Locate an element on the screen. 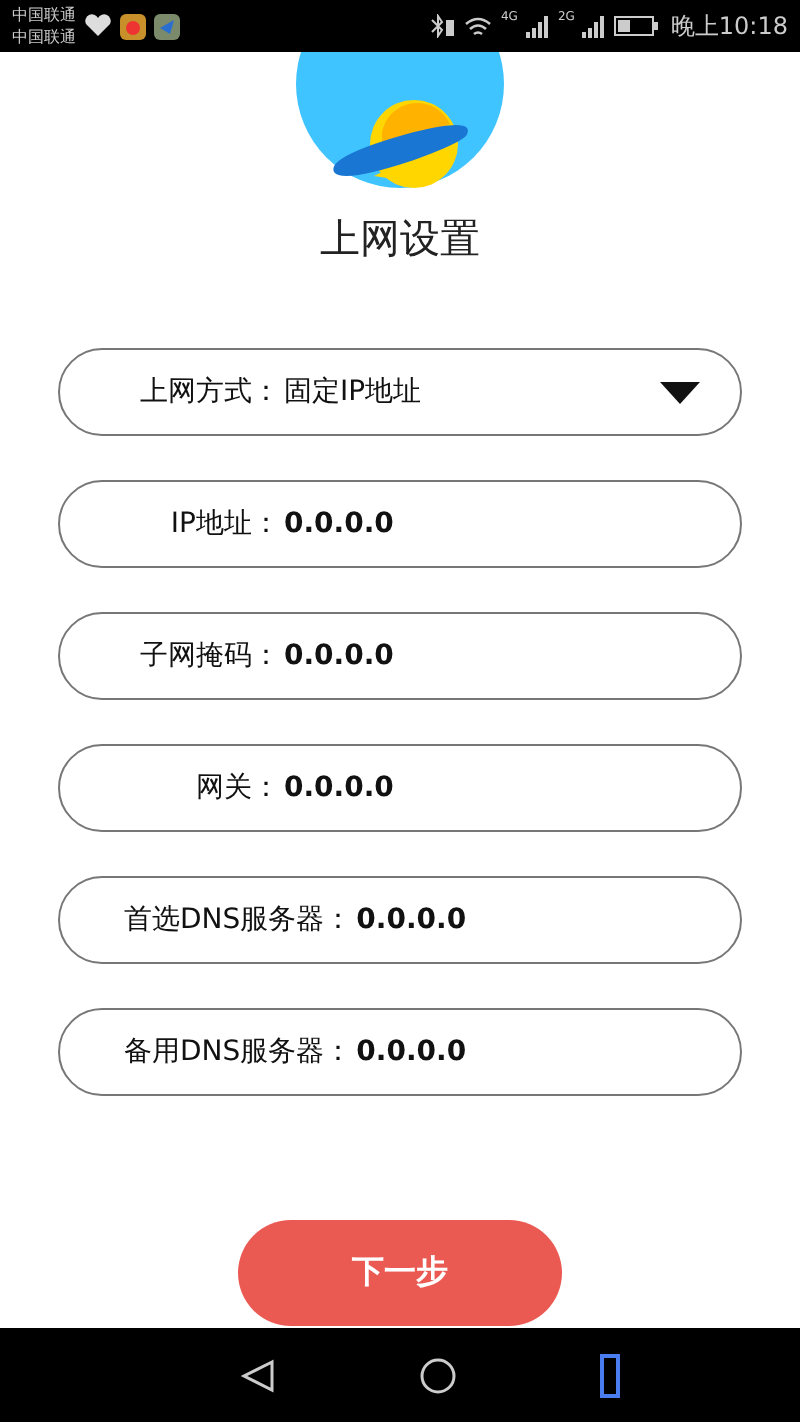 The height and width of the screenshot is (1422, 800). input-field: 首选DNS服务器：0.0.0.0 is located at coordinates (400, 920).